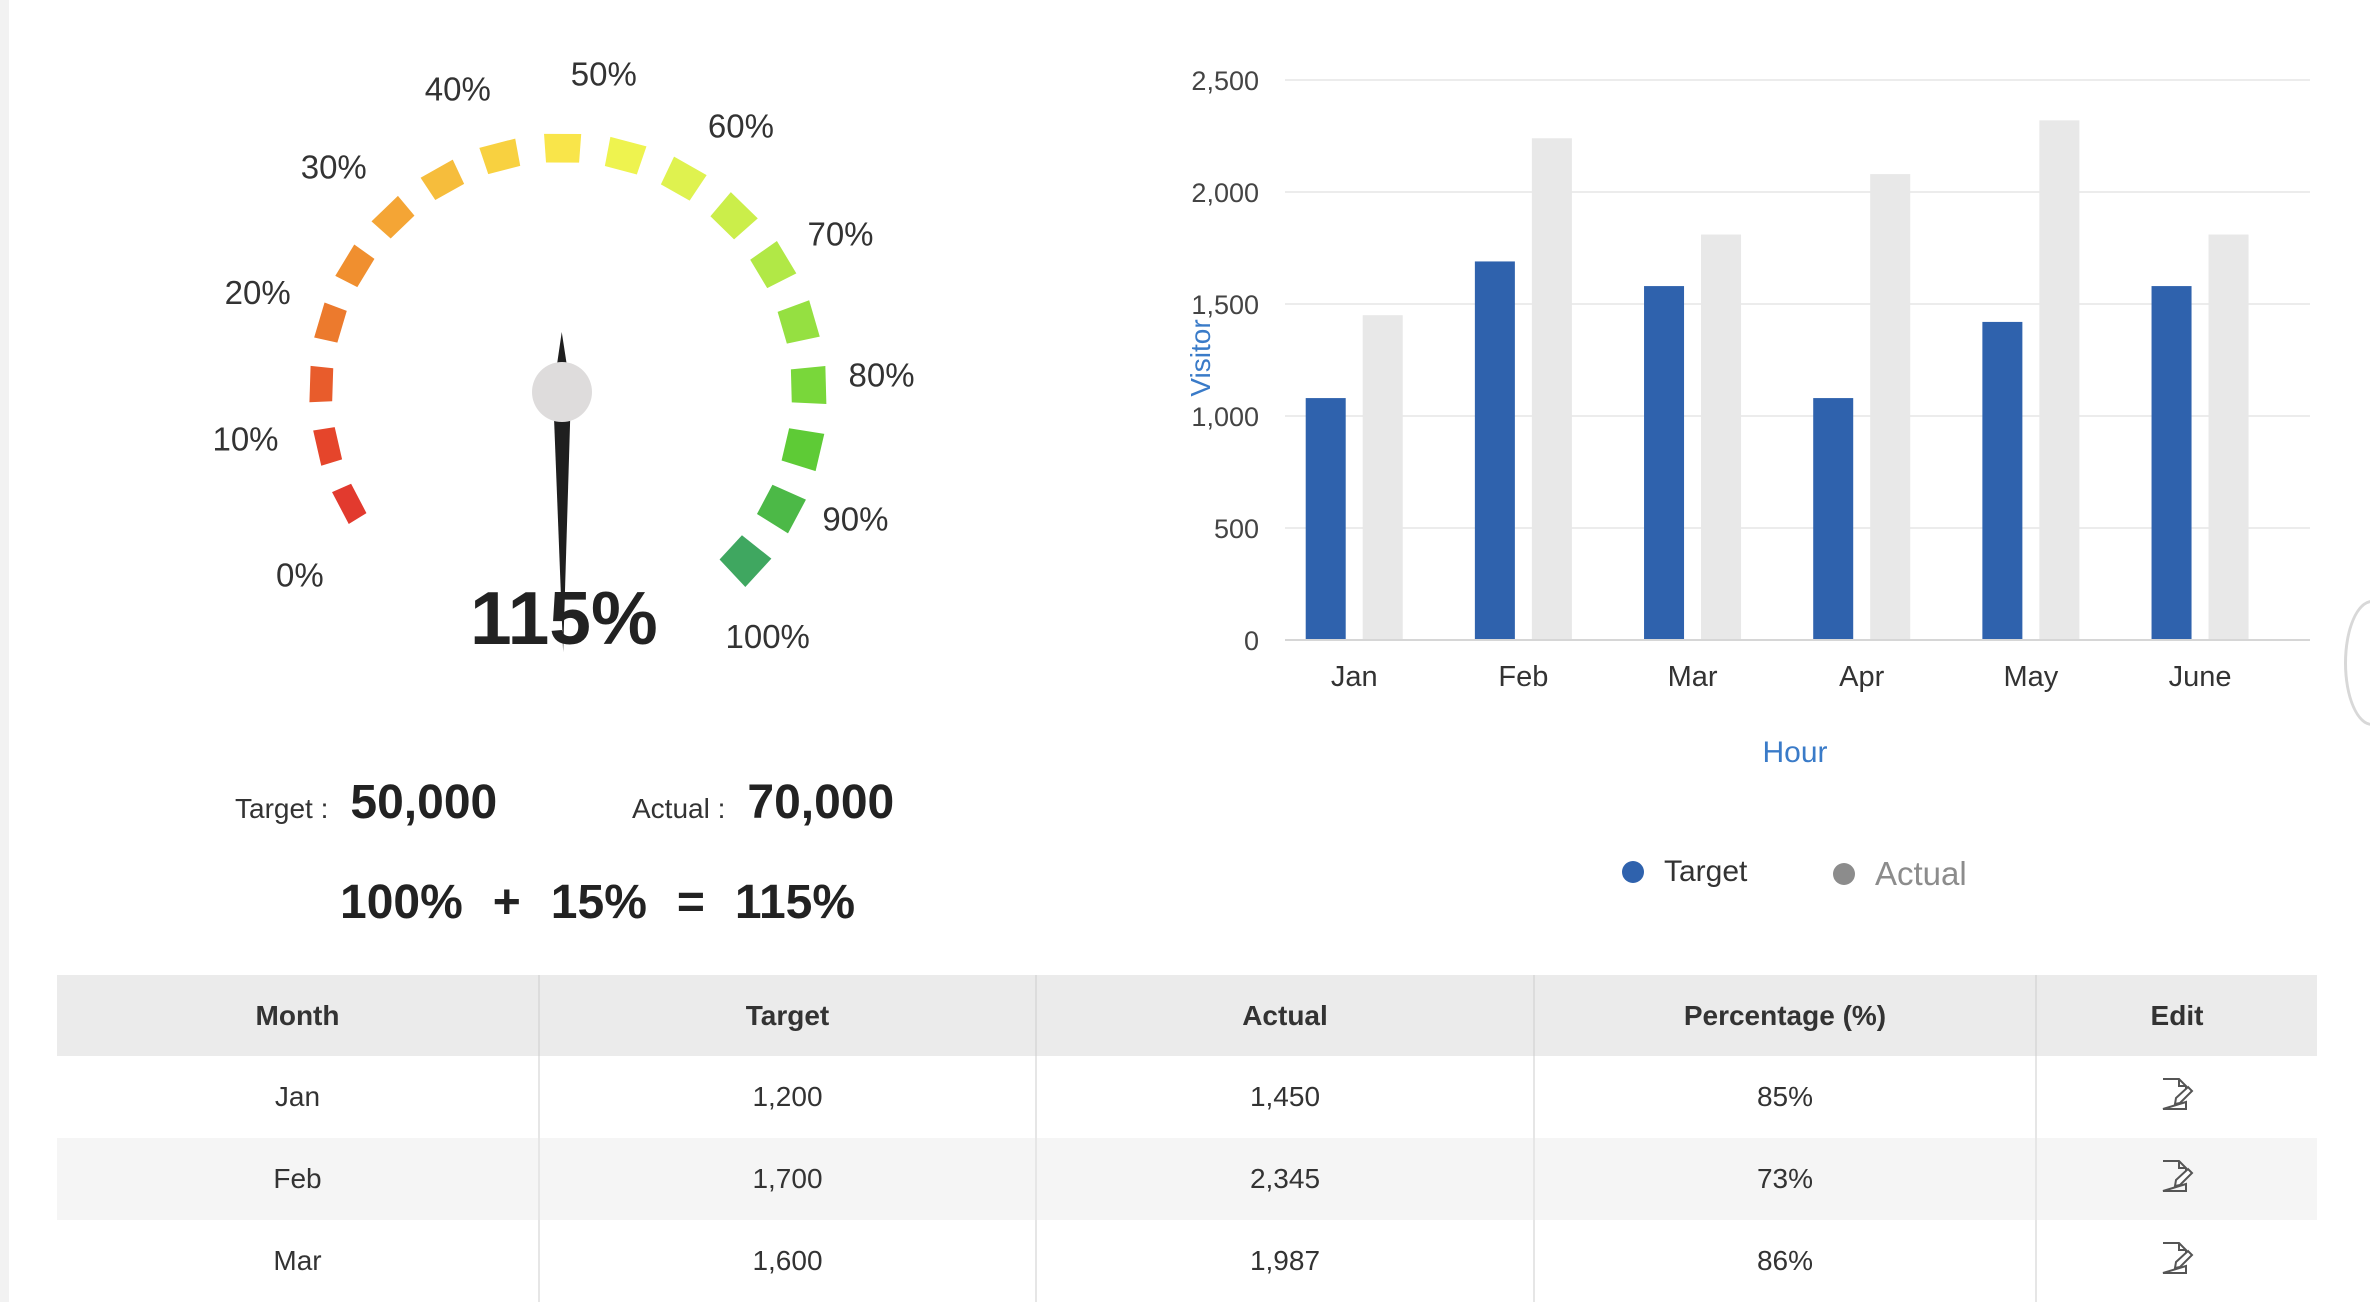 This screenshot has width=2370, height=1302. I want to click on cell-target: 1,600, so click(788, 1261).